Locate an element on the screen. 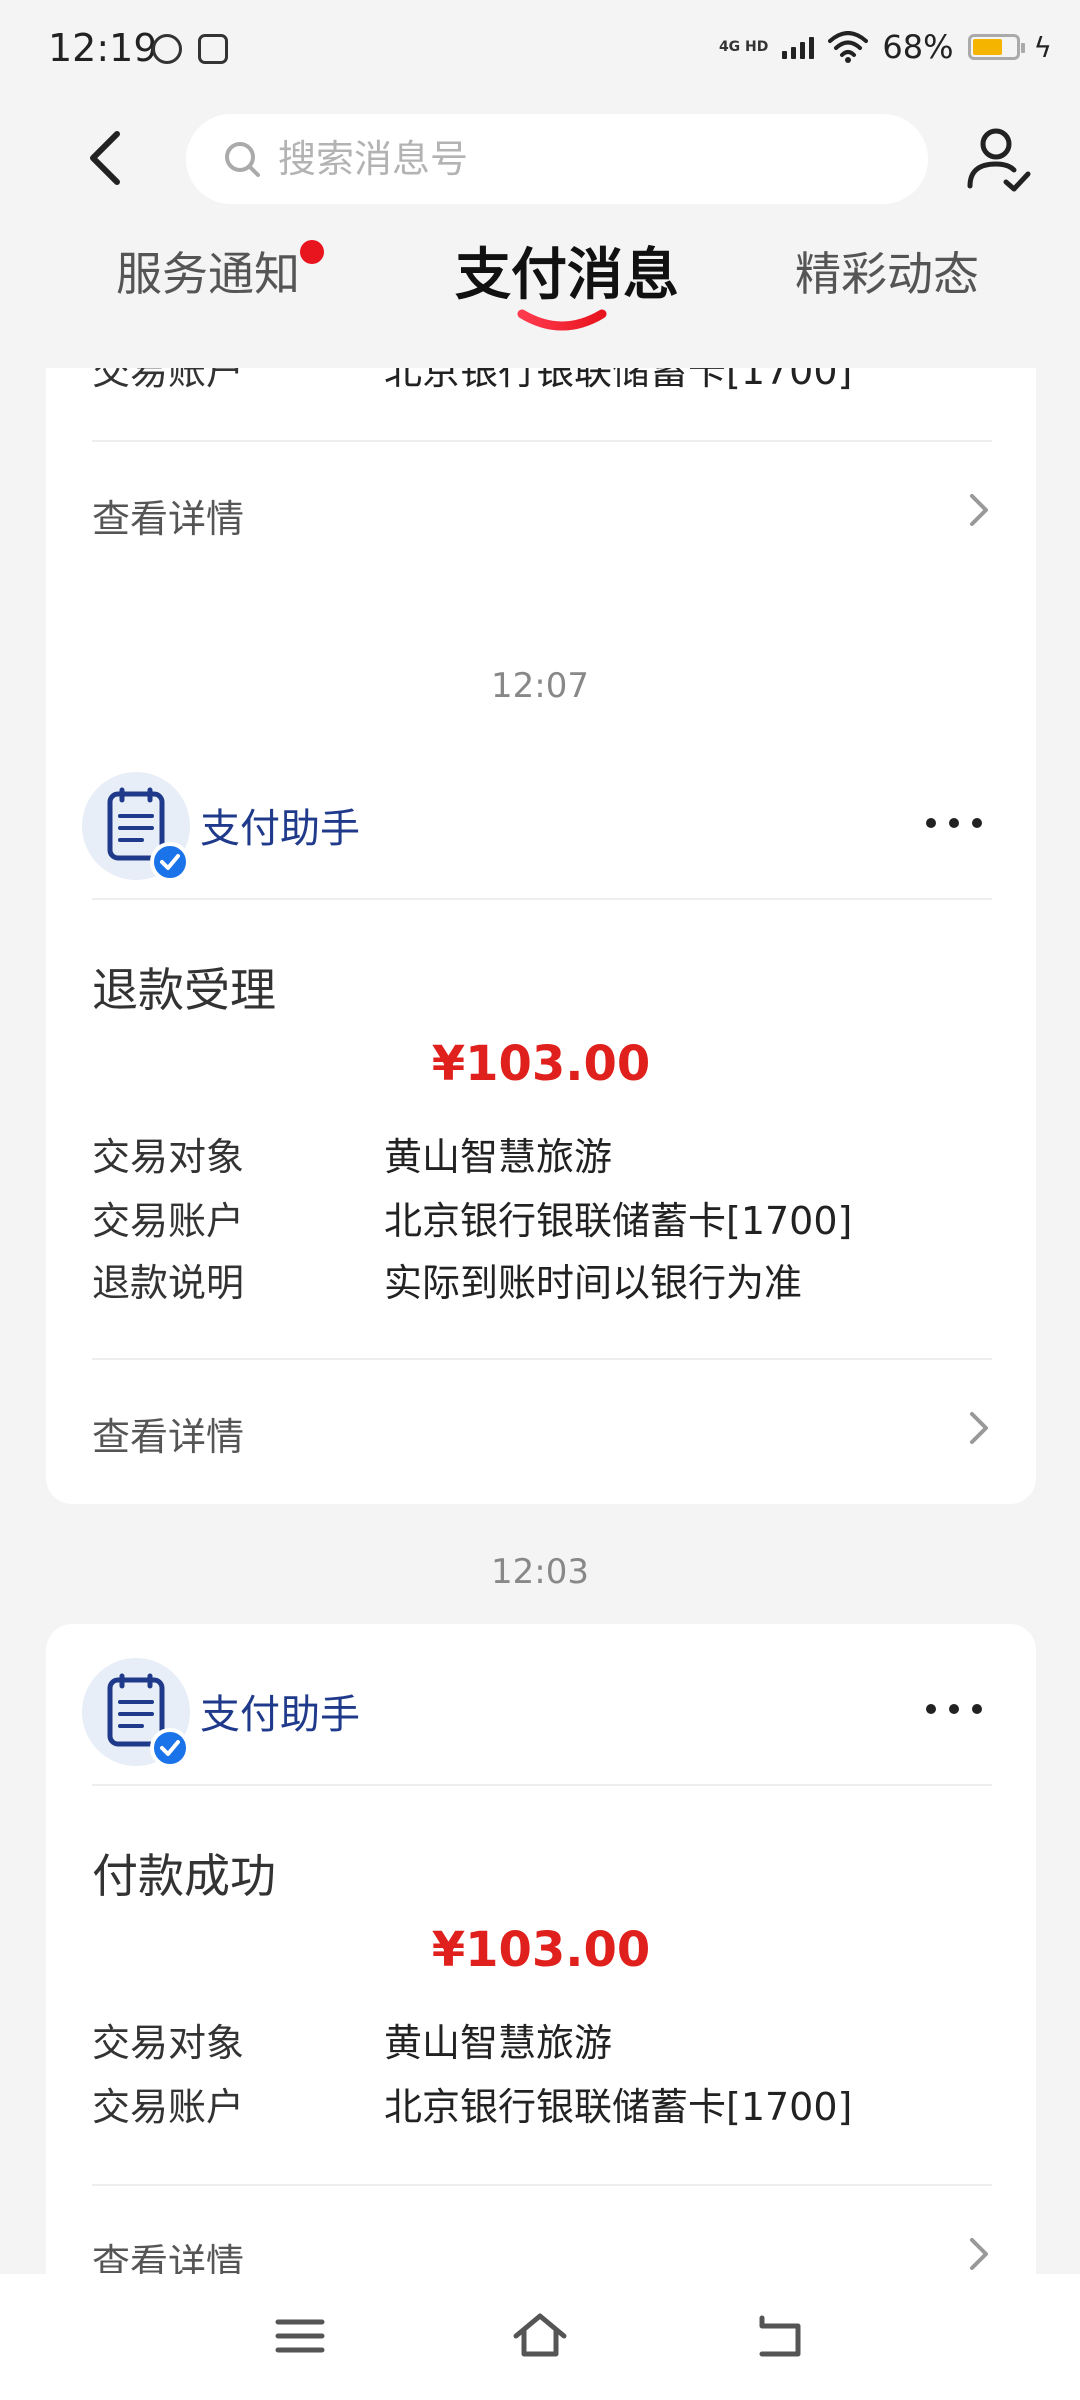 This screenshot has width=1080, height=2400. message-time: 12:03 is located at coordinates (540, 1572).